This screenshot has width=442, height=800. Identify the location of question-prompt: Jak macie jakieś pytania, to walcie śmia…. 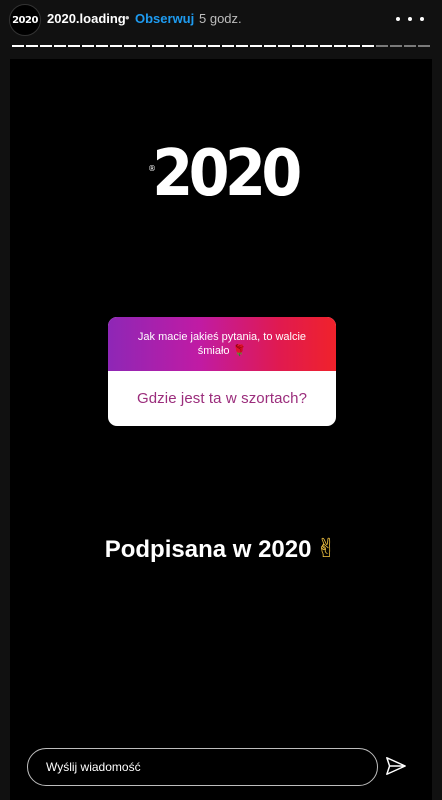
(222, 344).